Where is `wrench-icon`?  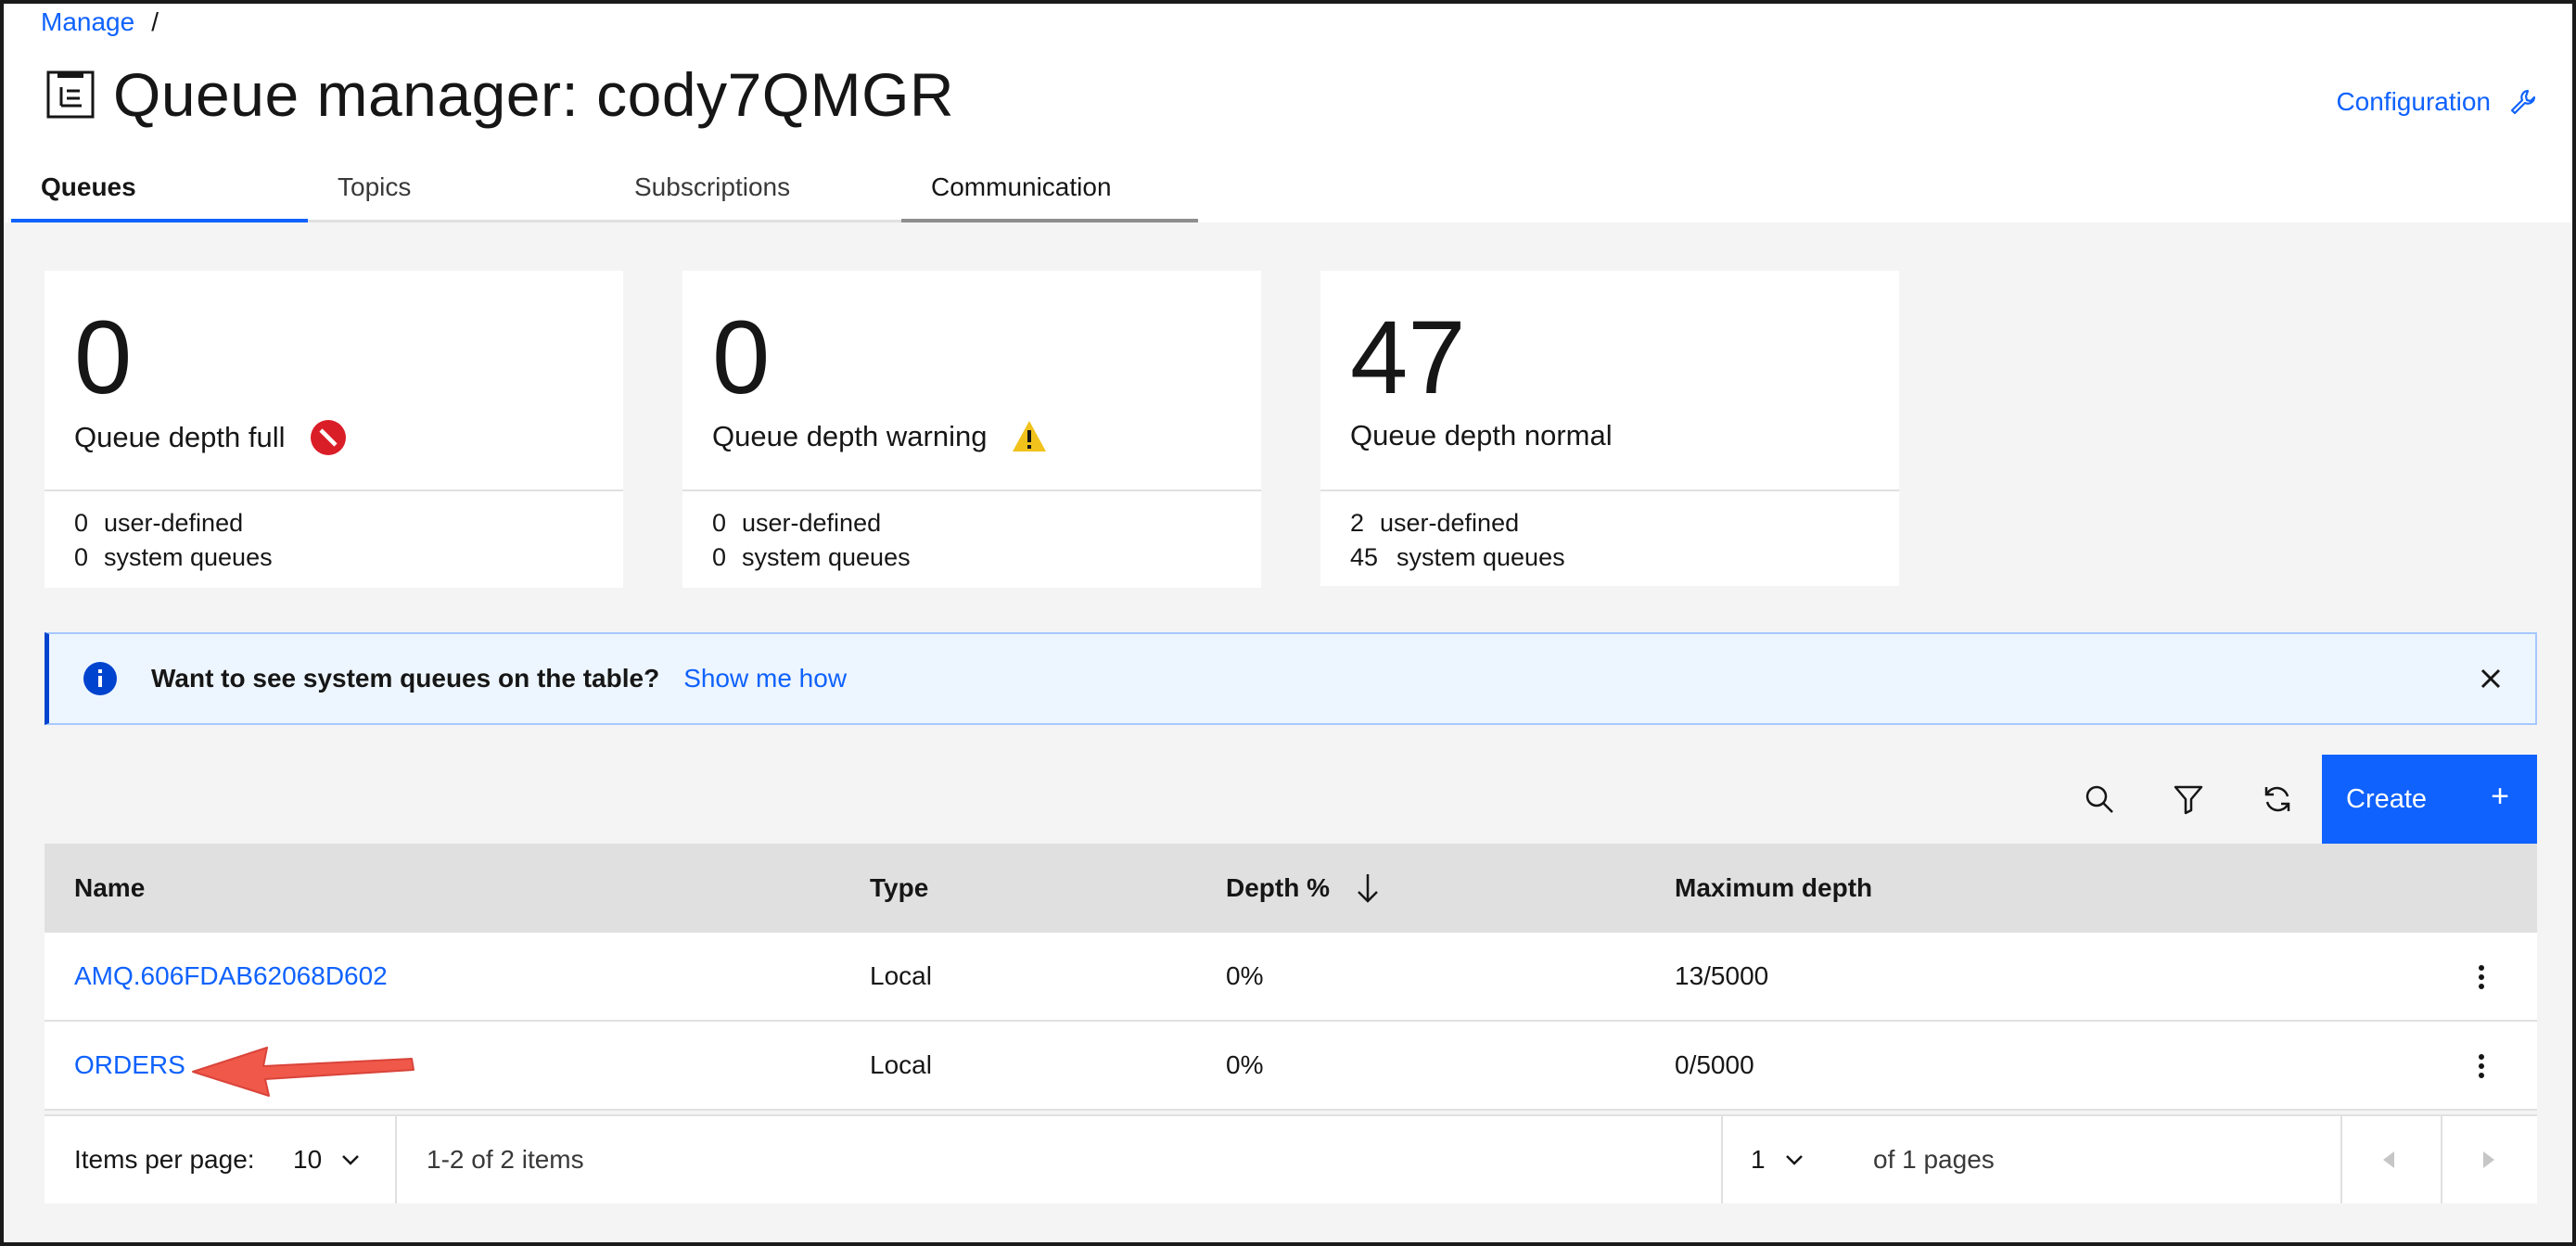
wrench-icon is located at coordinates (2523, 102).